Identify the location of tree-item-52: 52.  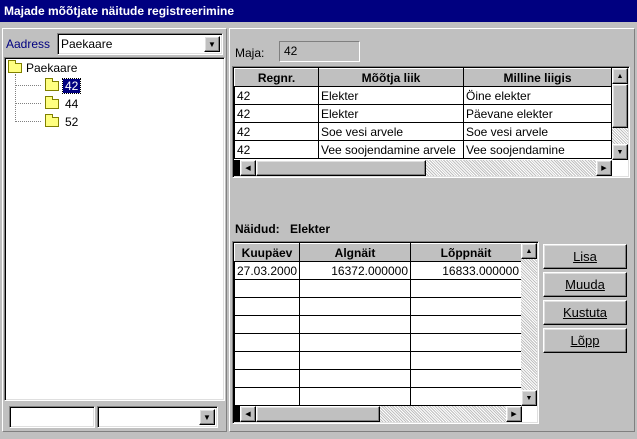
(62, 122).